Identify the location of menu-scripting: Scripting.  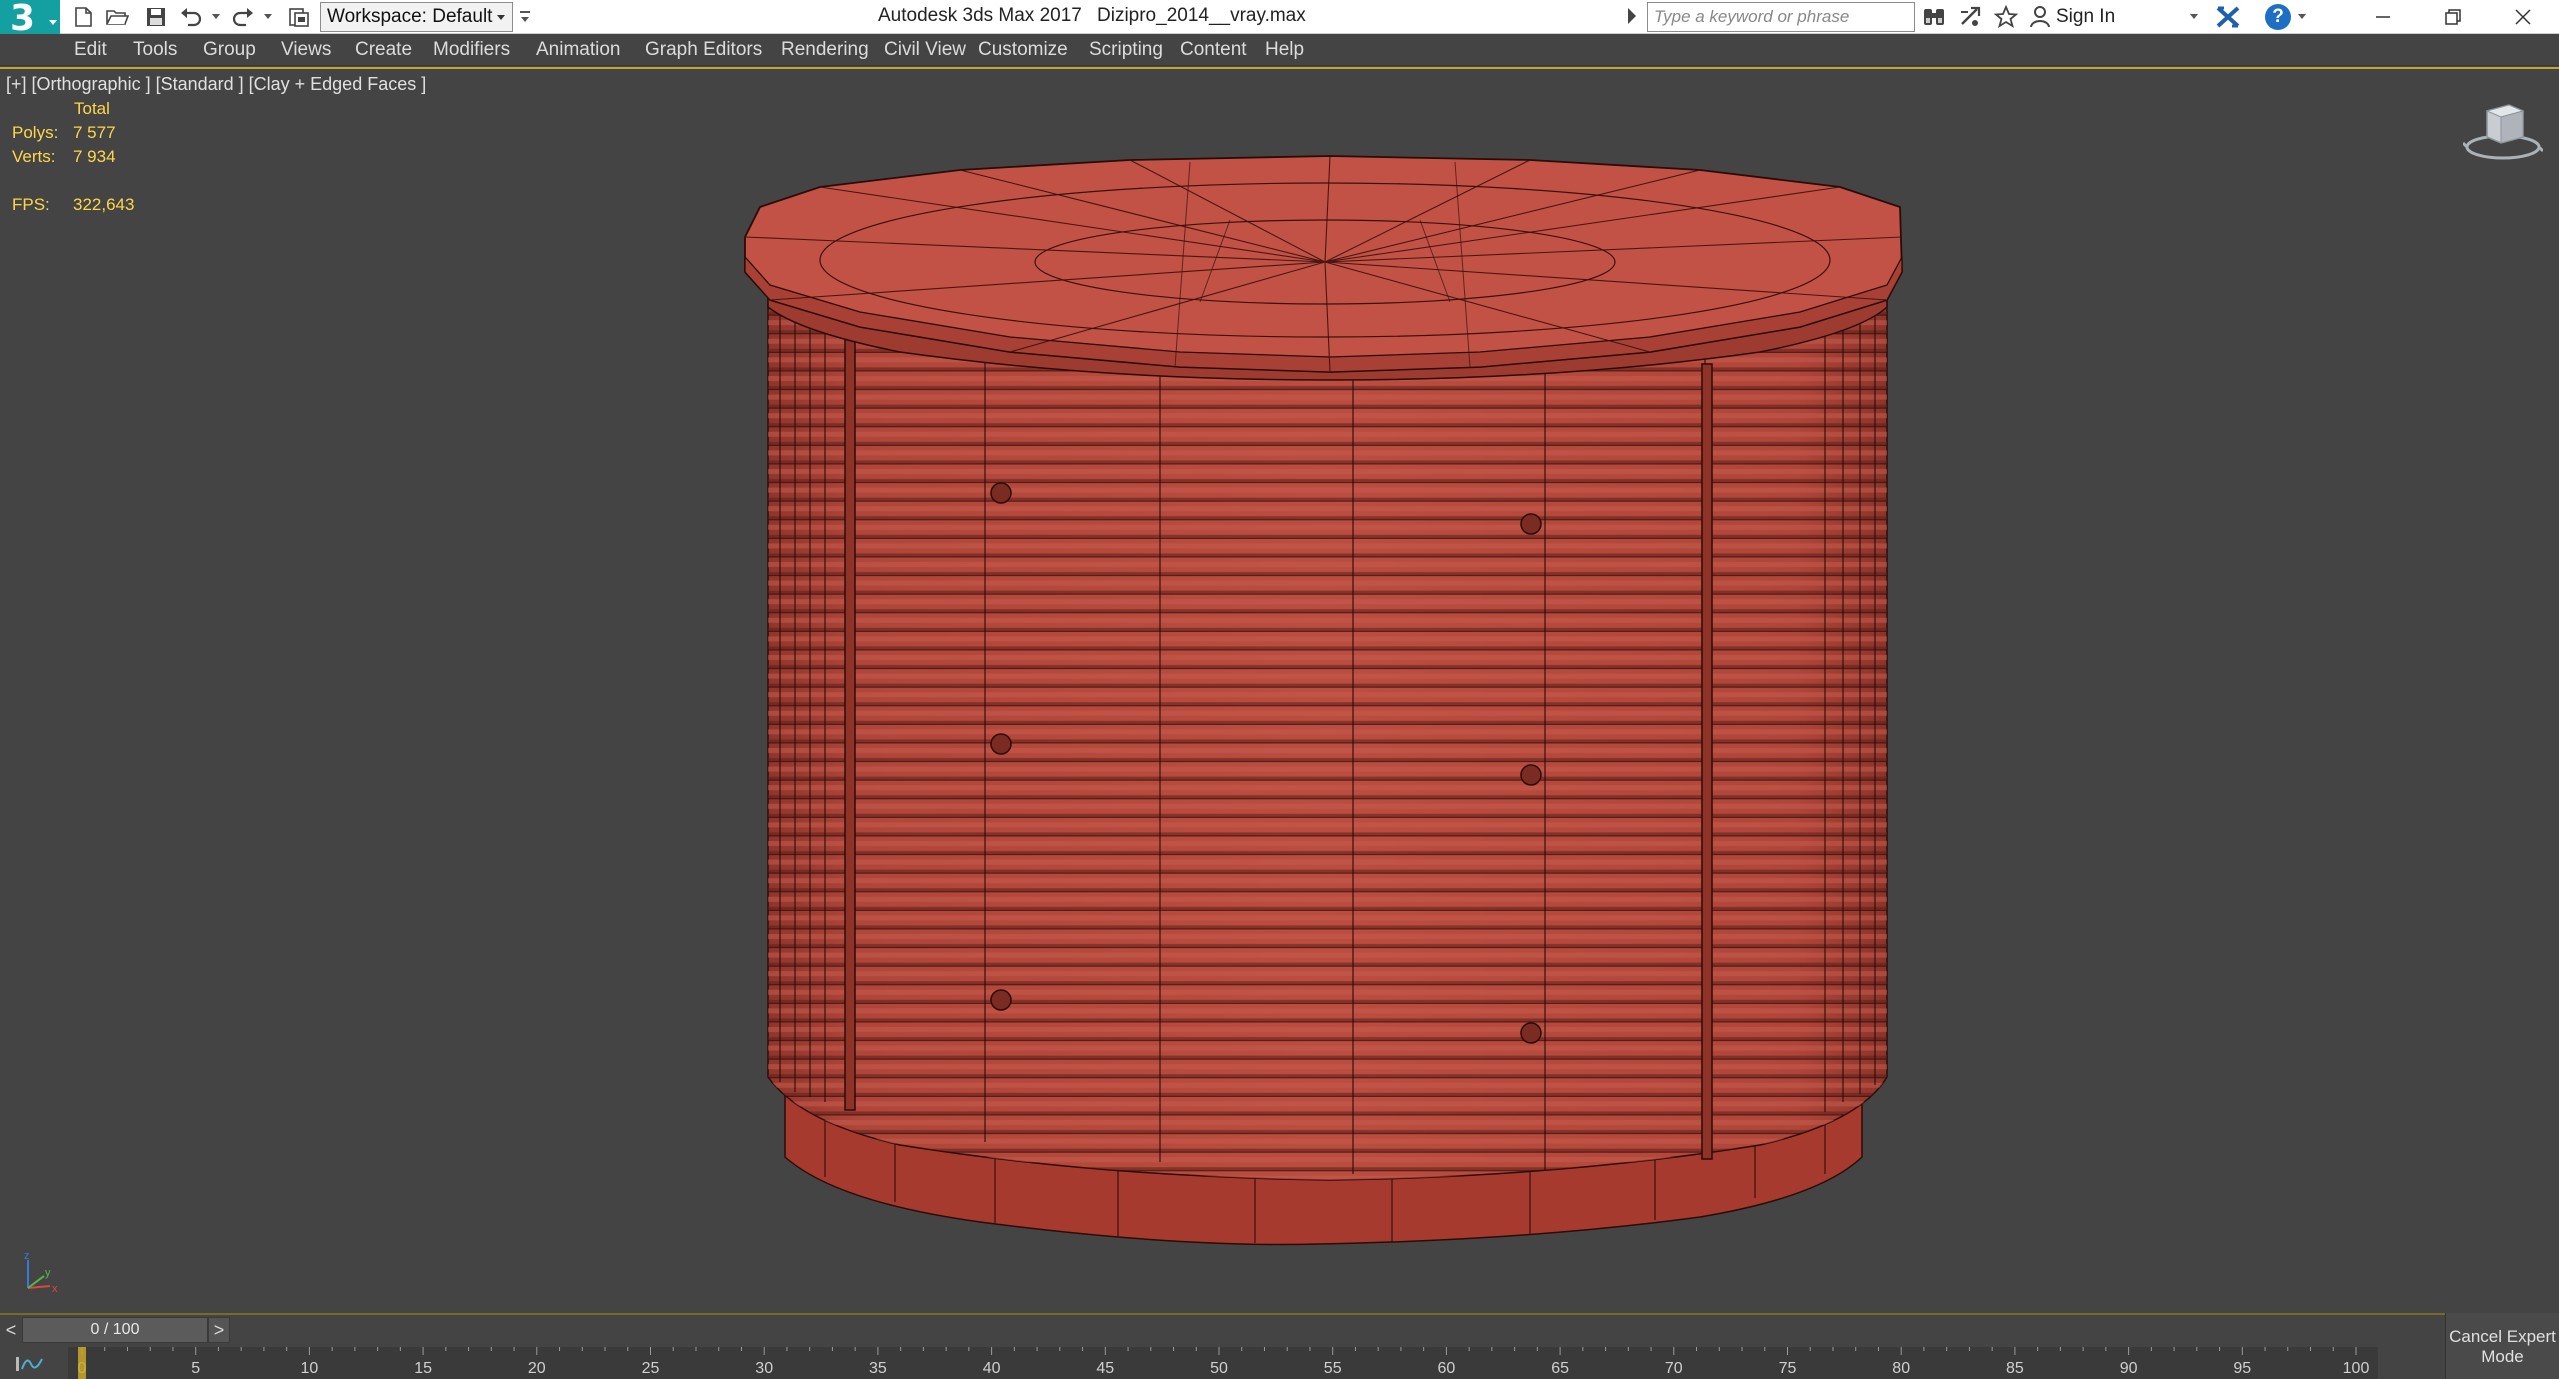
(1126, 50).